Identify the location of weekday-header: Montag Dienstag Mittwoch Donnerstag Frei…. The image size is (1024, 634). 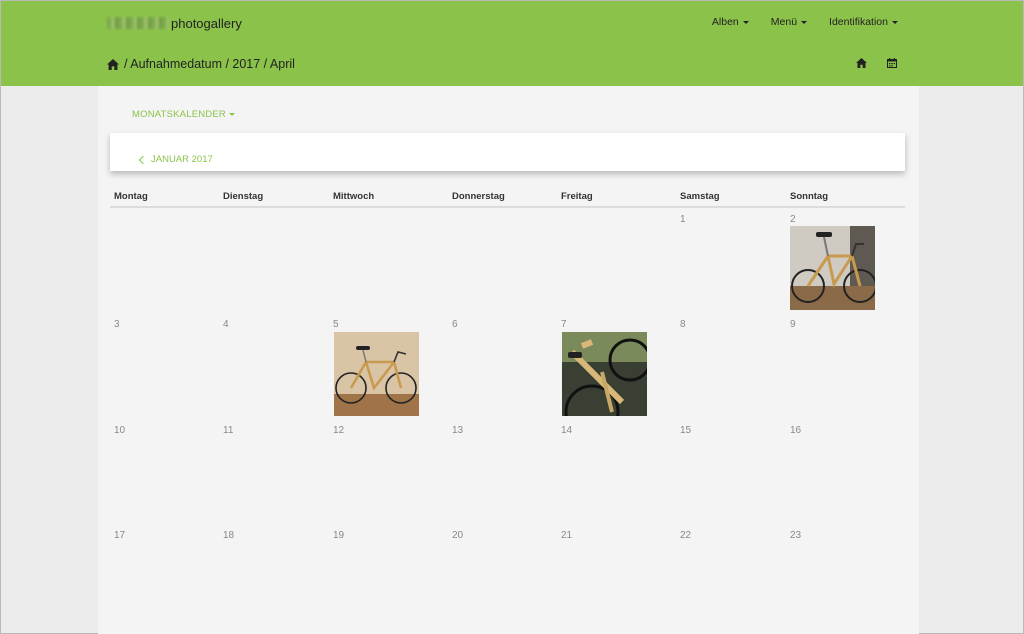
(507, 197).